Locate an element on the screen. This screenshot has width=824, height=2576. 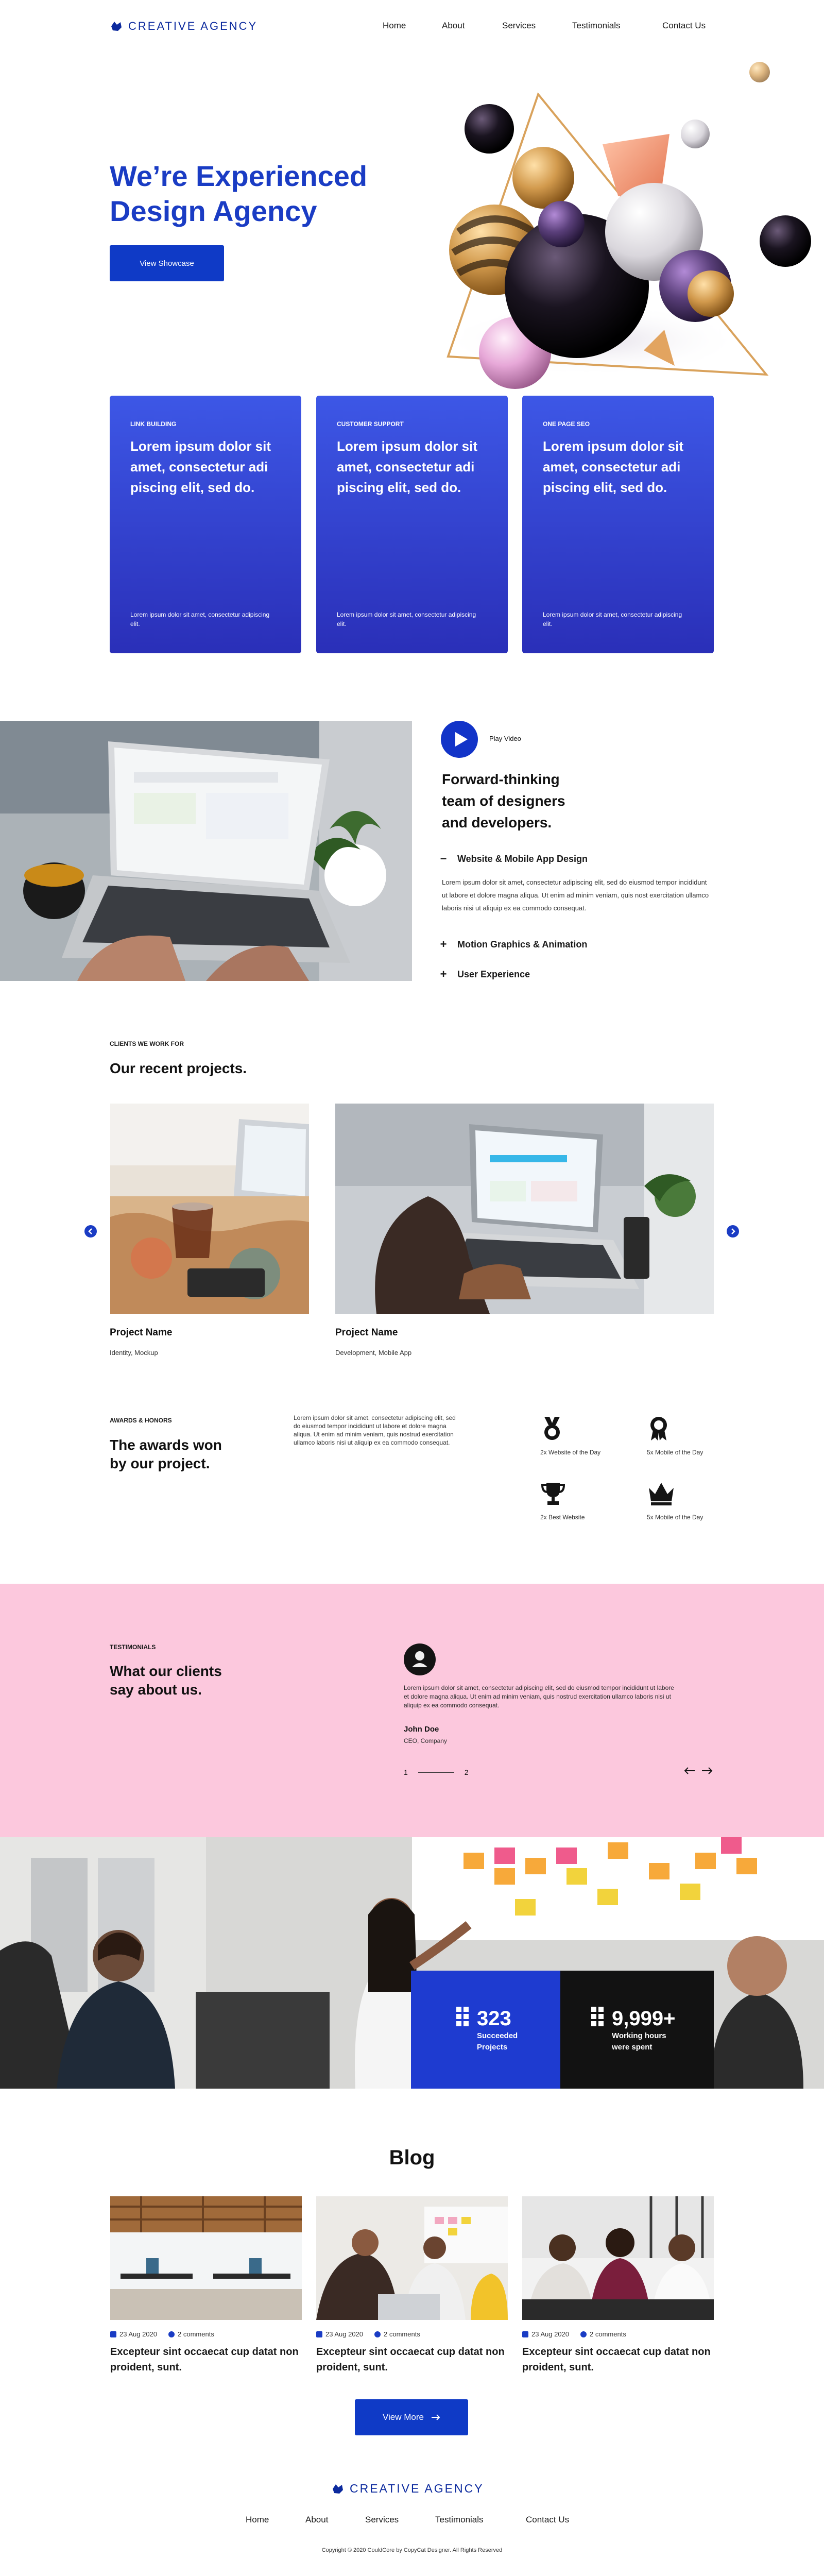
service-tag: ONE PAGE SEO is located at coordinates (566, 424).